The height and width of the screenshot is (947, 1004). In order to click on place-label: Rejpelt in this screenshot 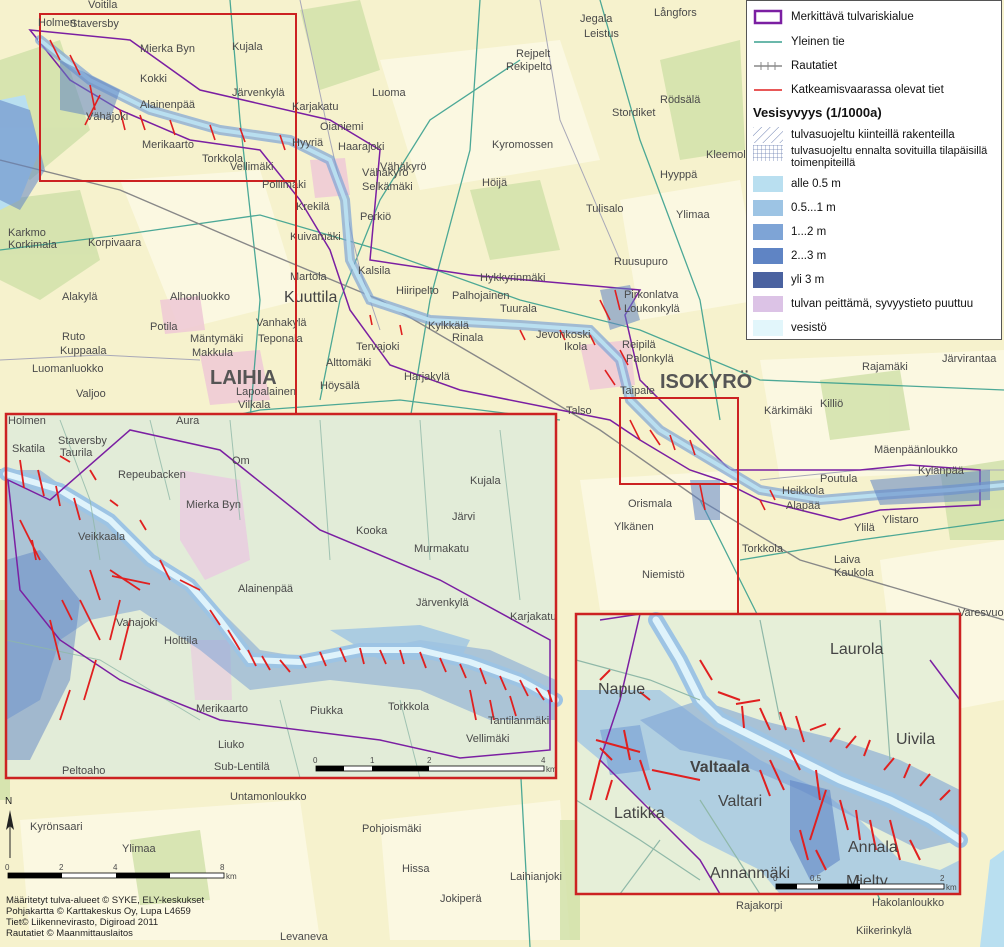, I will do `click(533, 54)`.